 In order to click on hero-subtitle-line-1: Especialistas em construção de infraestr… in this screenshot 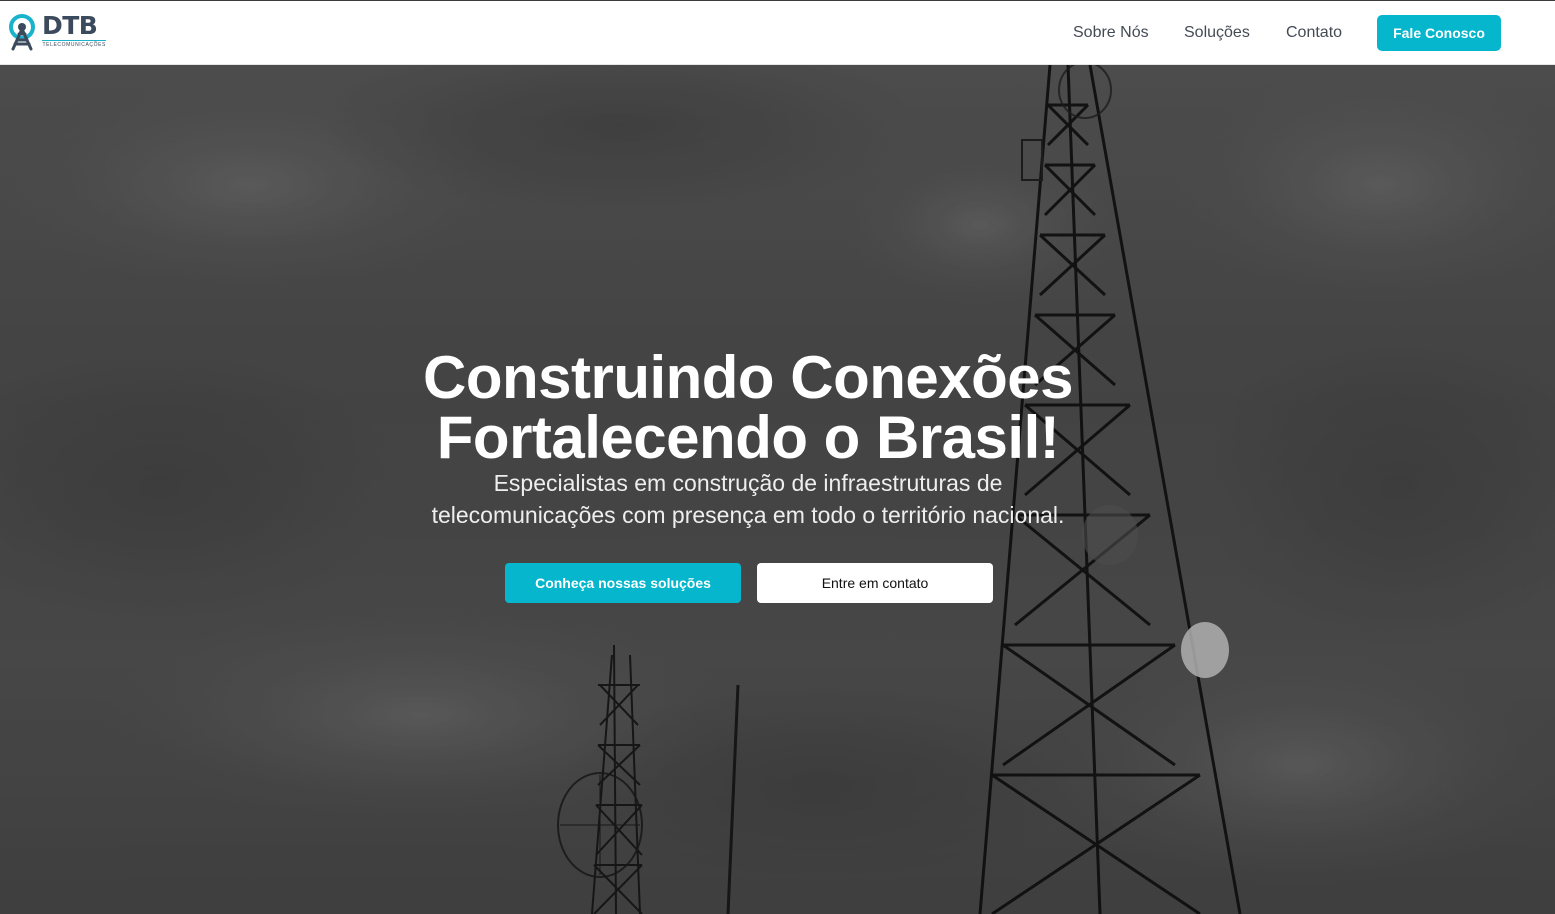, I will do `click(748, 483)`.